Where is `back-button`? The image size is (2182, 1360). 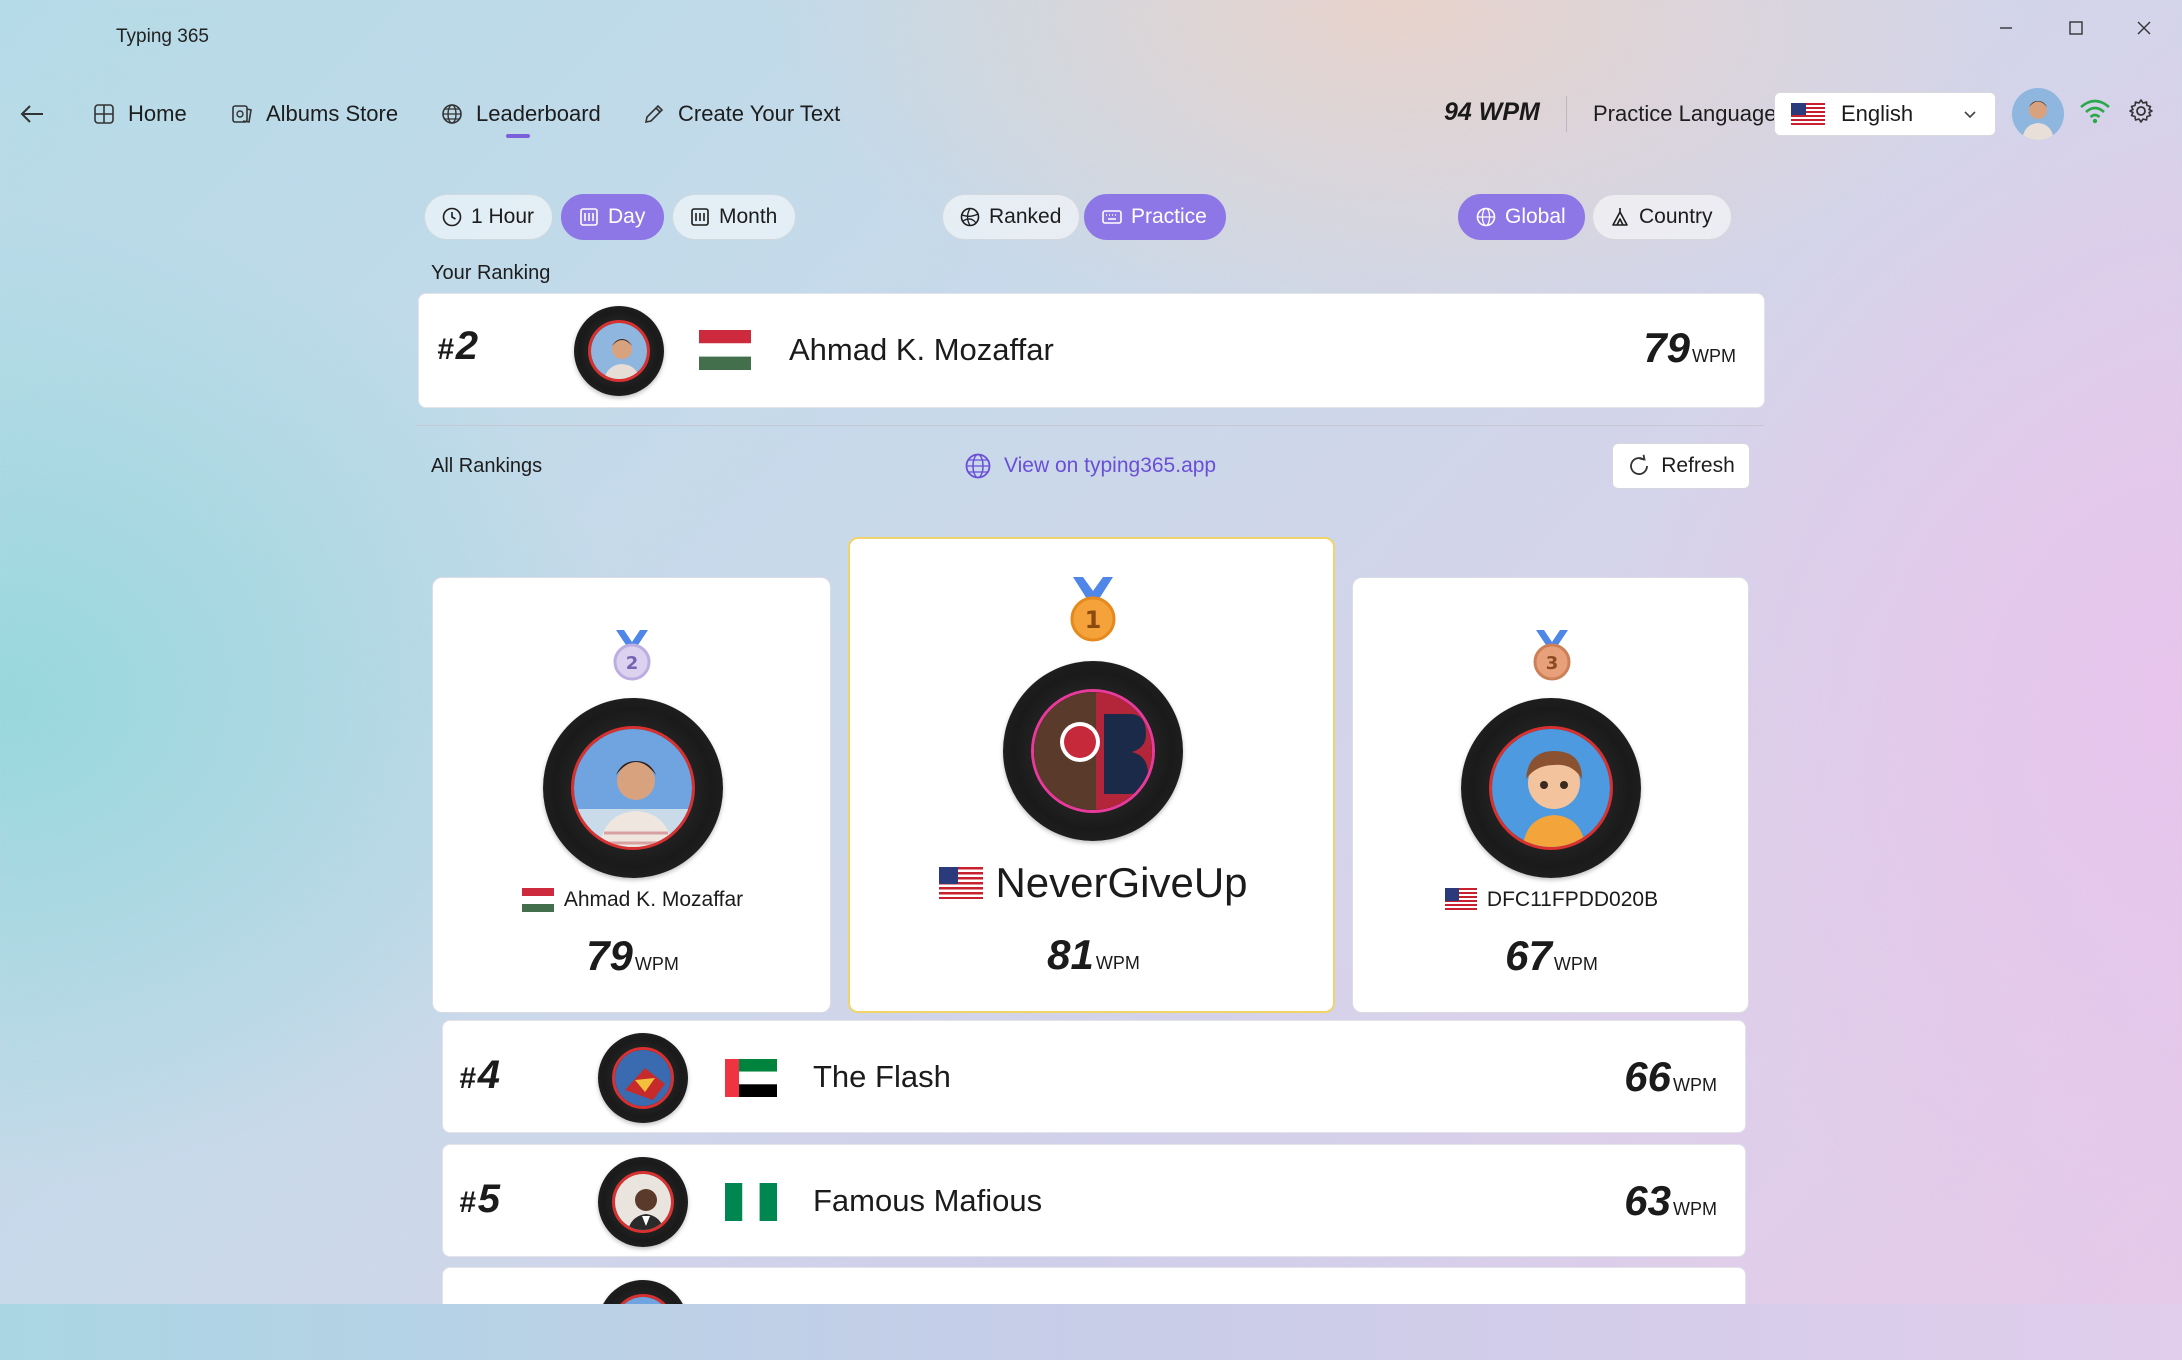
back-button is located at coordinates (32, 114).